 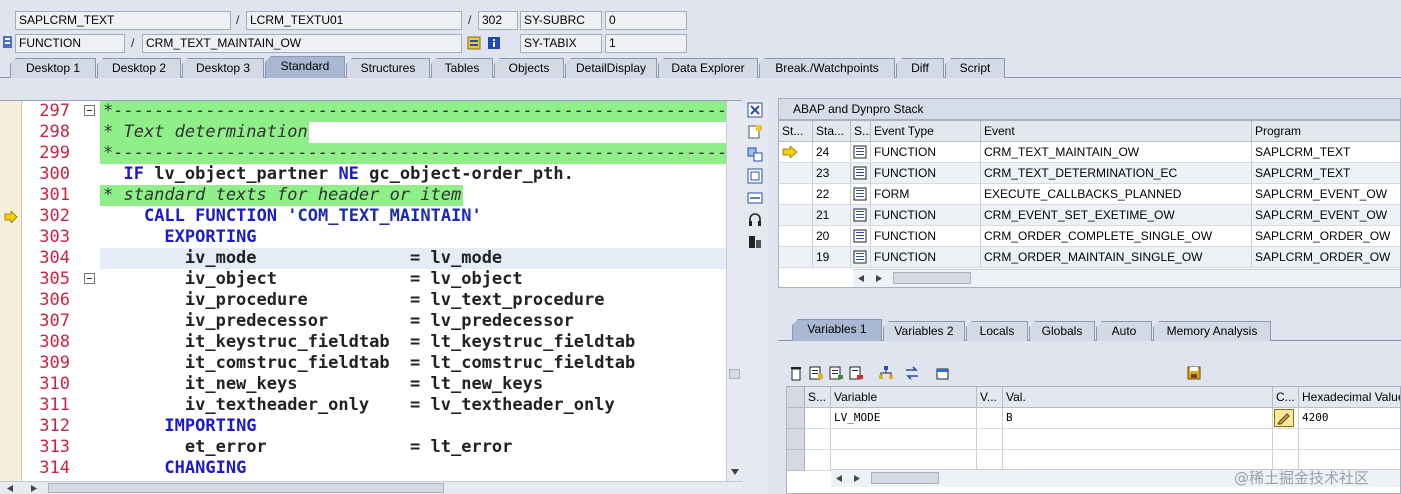 I want to click on variables-column-header: Val., so click(x=1138, y=397).